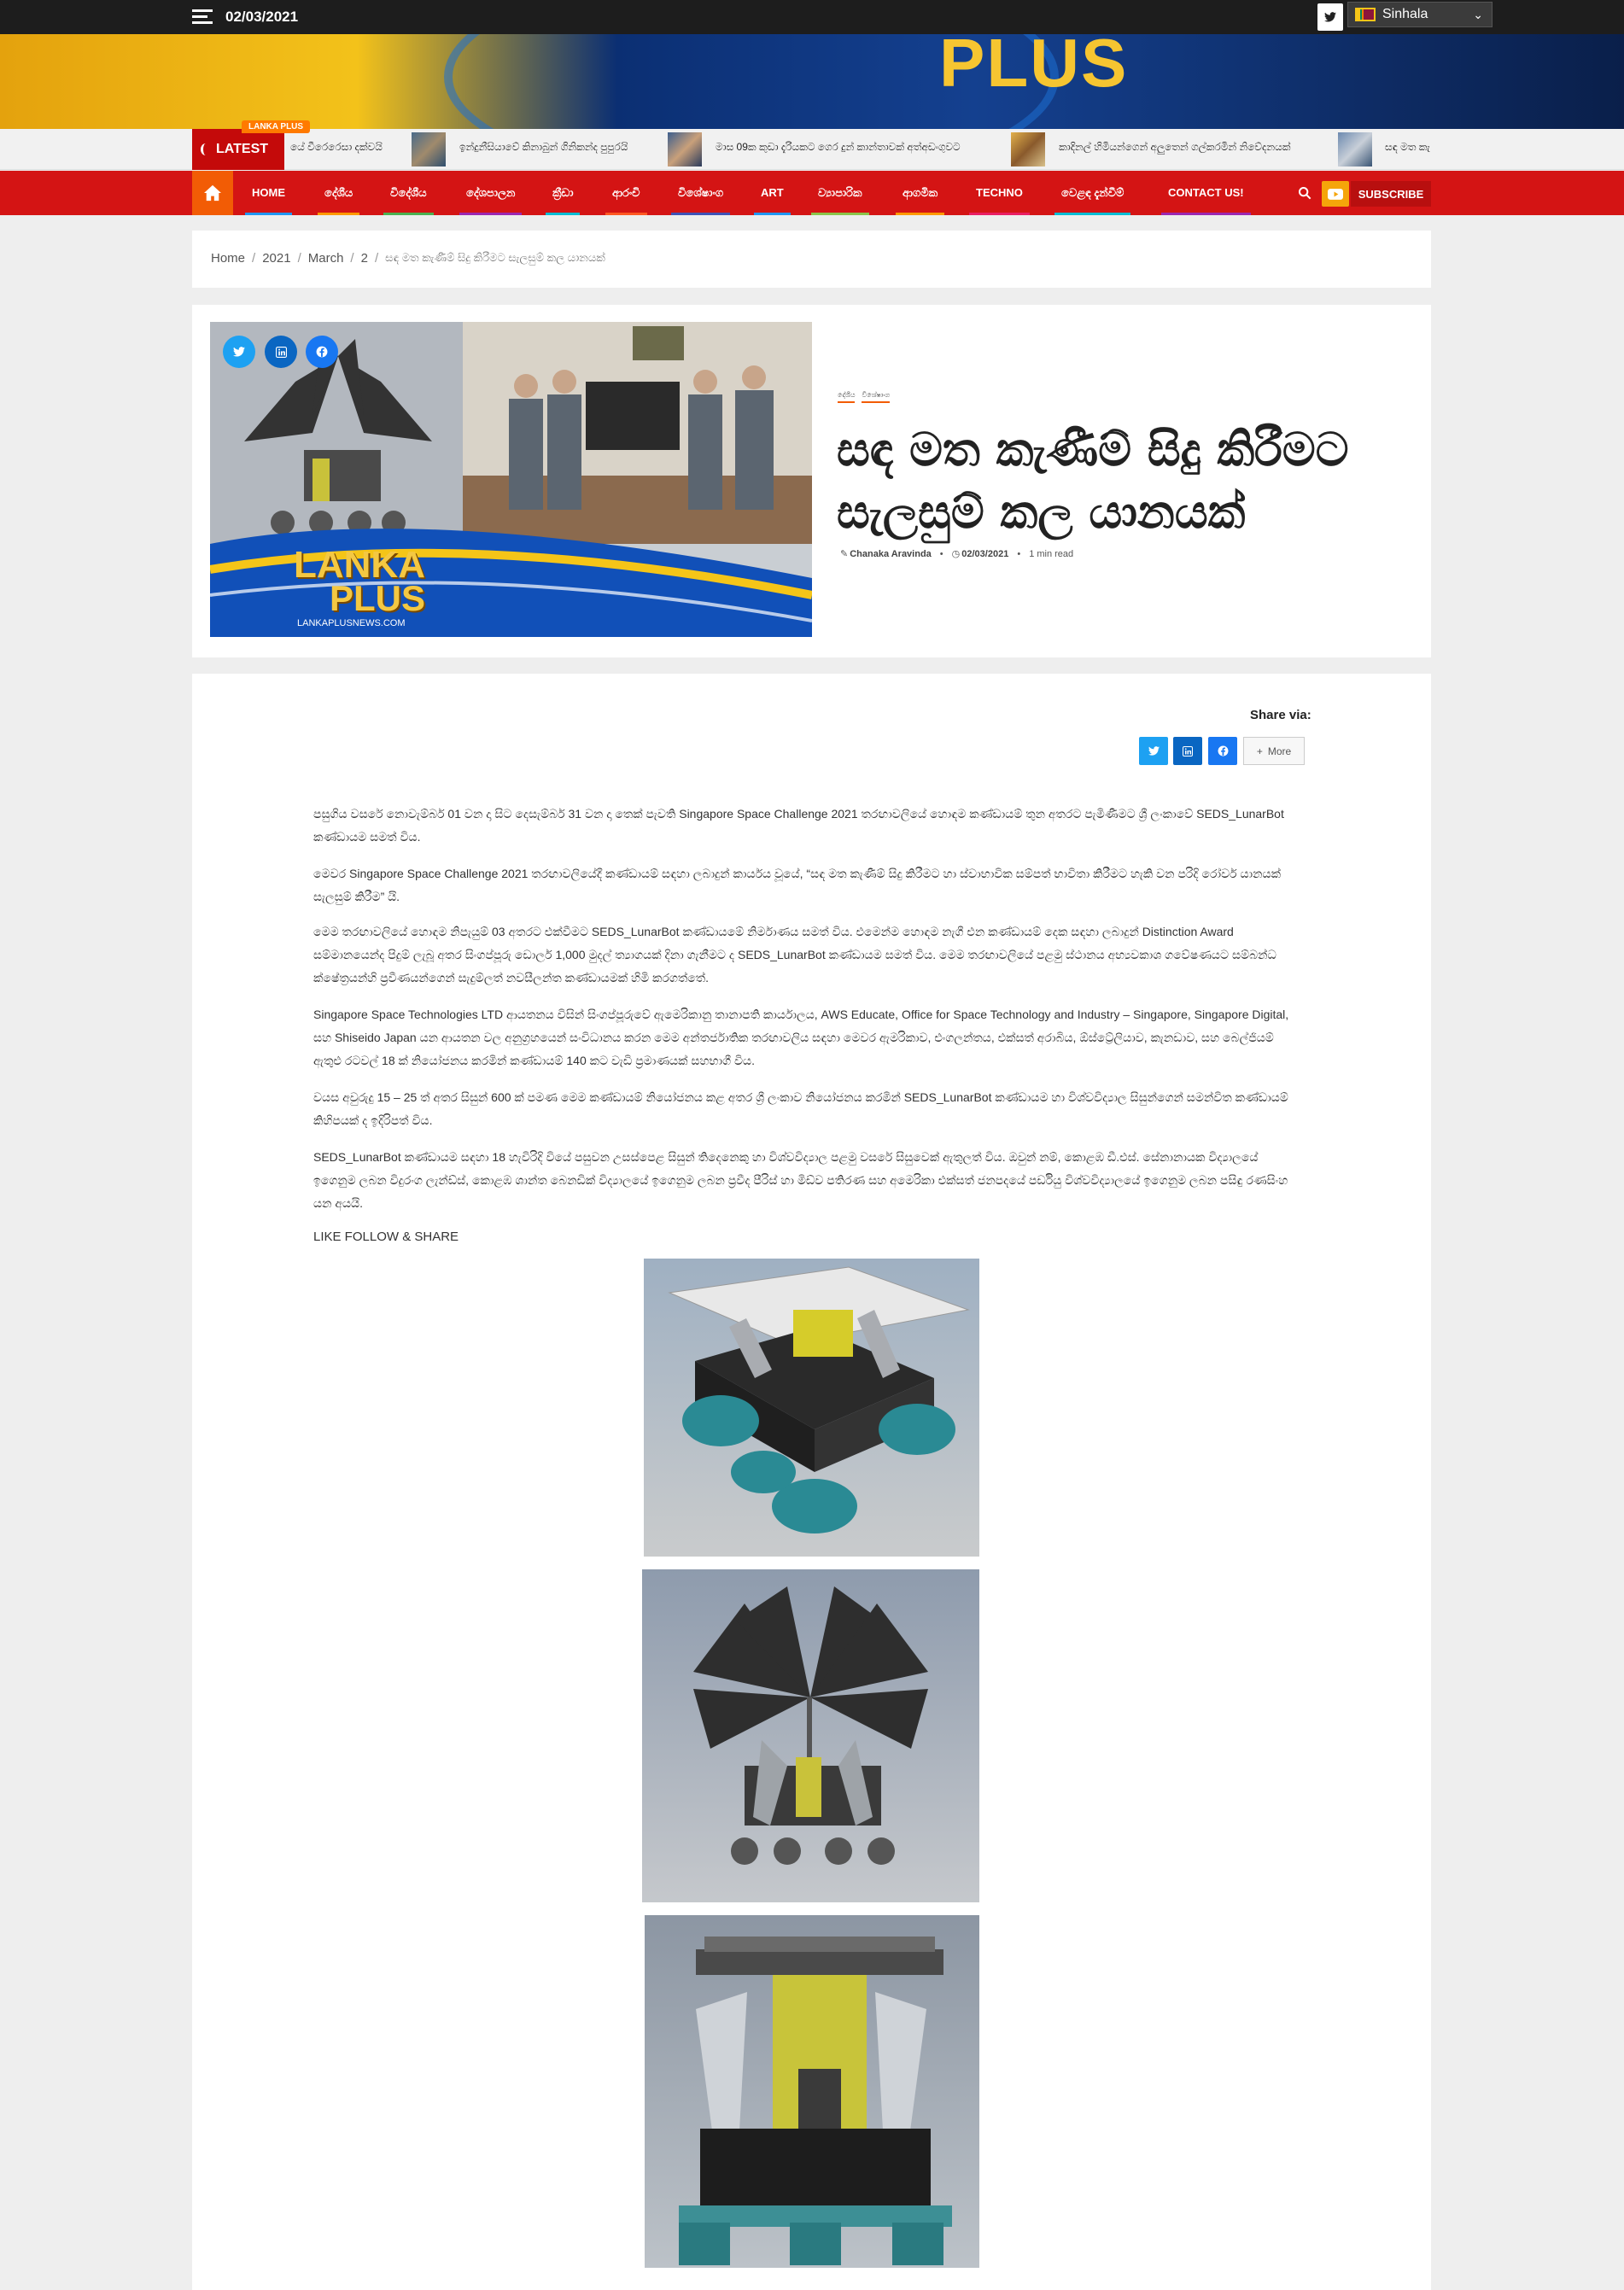 The width and height of the screenshot is (1624, 2290). Describe the element at coordinates (1274, 751) in the screenshot. I see `more-share-button: + More` at that location.